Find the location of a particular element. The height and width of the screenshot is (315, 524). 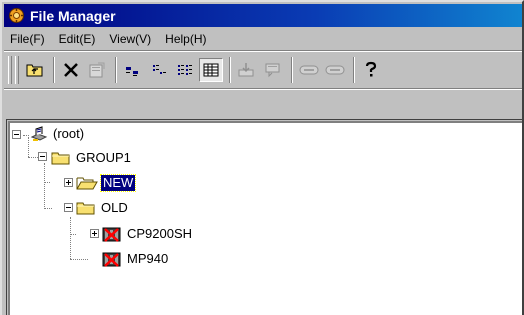

network-root-icon is located at coordinates (39, 134).